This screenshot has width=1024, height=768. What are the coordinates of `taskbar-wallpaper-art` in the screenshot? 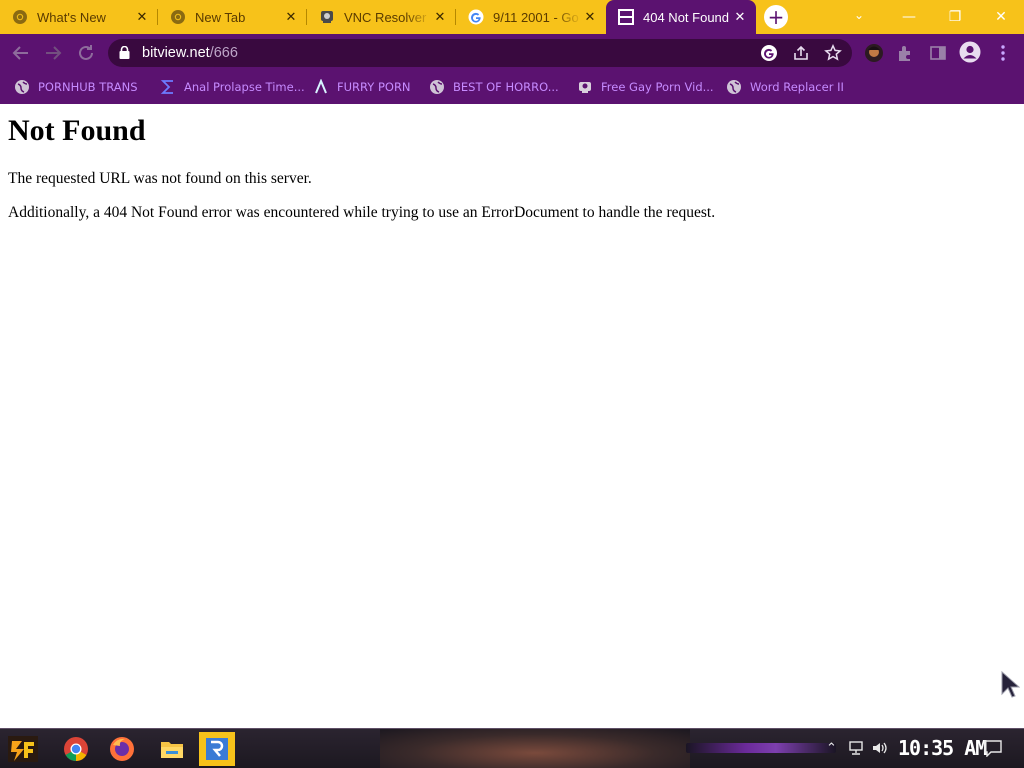 It's located at (535, 748).